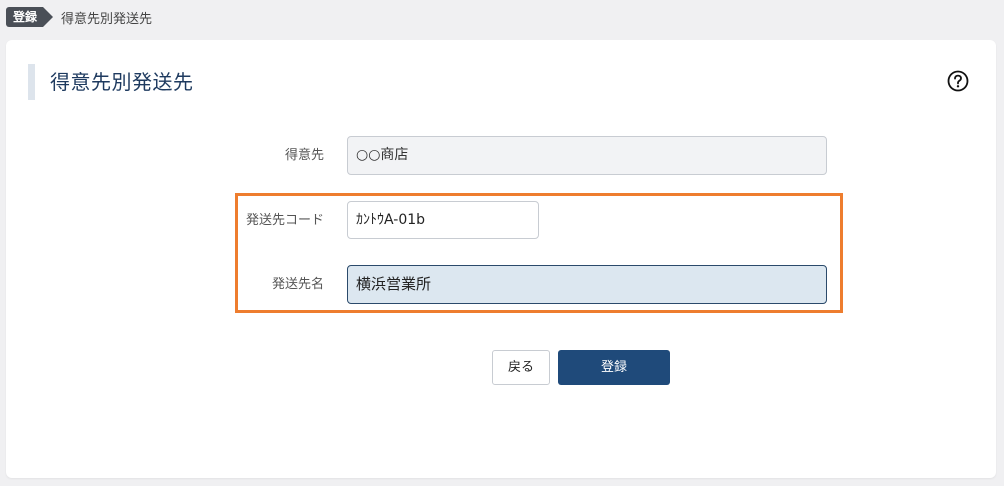 This screenshot has height=486, width=1004. What do you see at coordinates (614, 367) in the screenshot?
I see `register-button: 登録` at bounding box center [614, 367].